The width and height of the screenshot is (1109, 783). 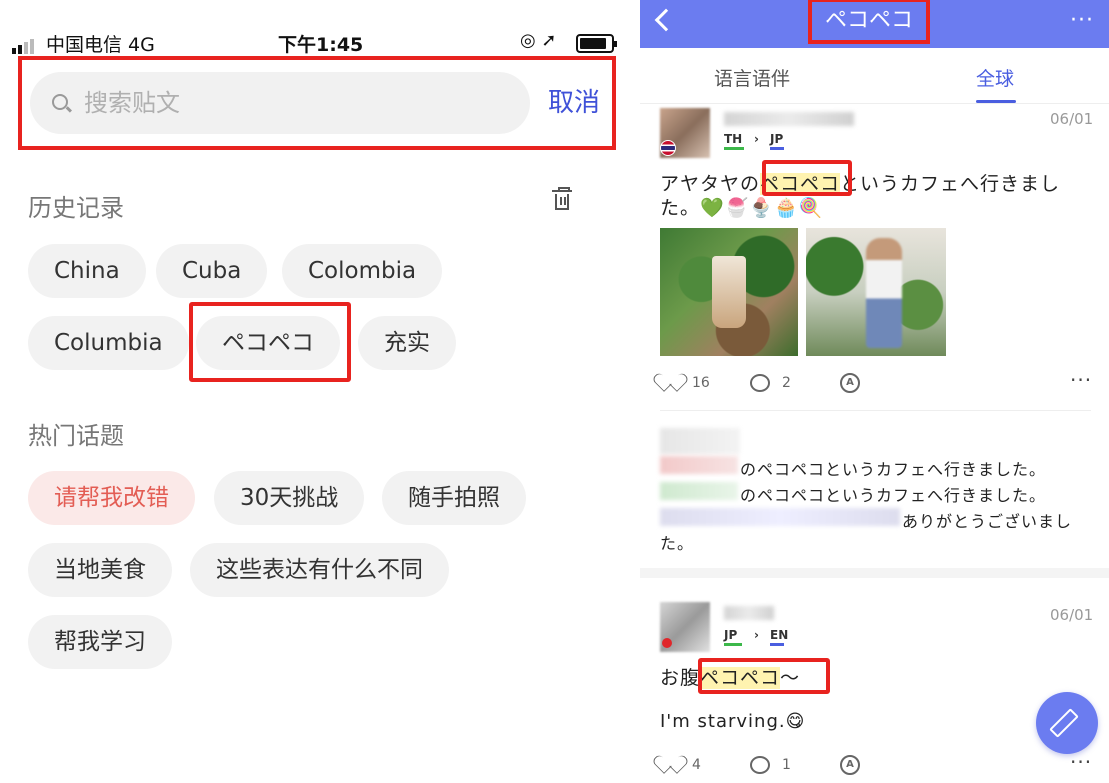 What do you see at coordinates (874, 573) in the screenshot?
I see `section-divider` at bounding box center [874, 573].